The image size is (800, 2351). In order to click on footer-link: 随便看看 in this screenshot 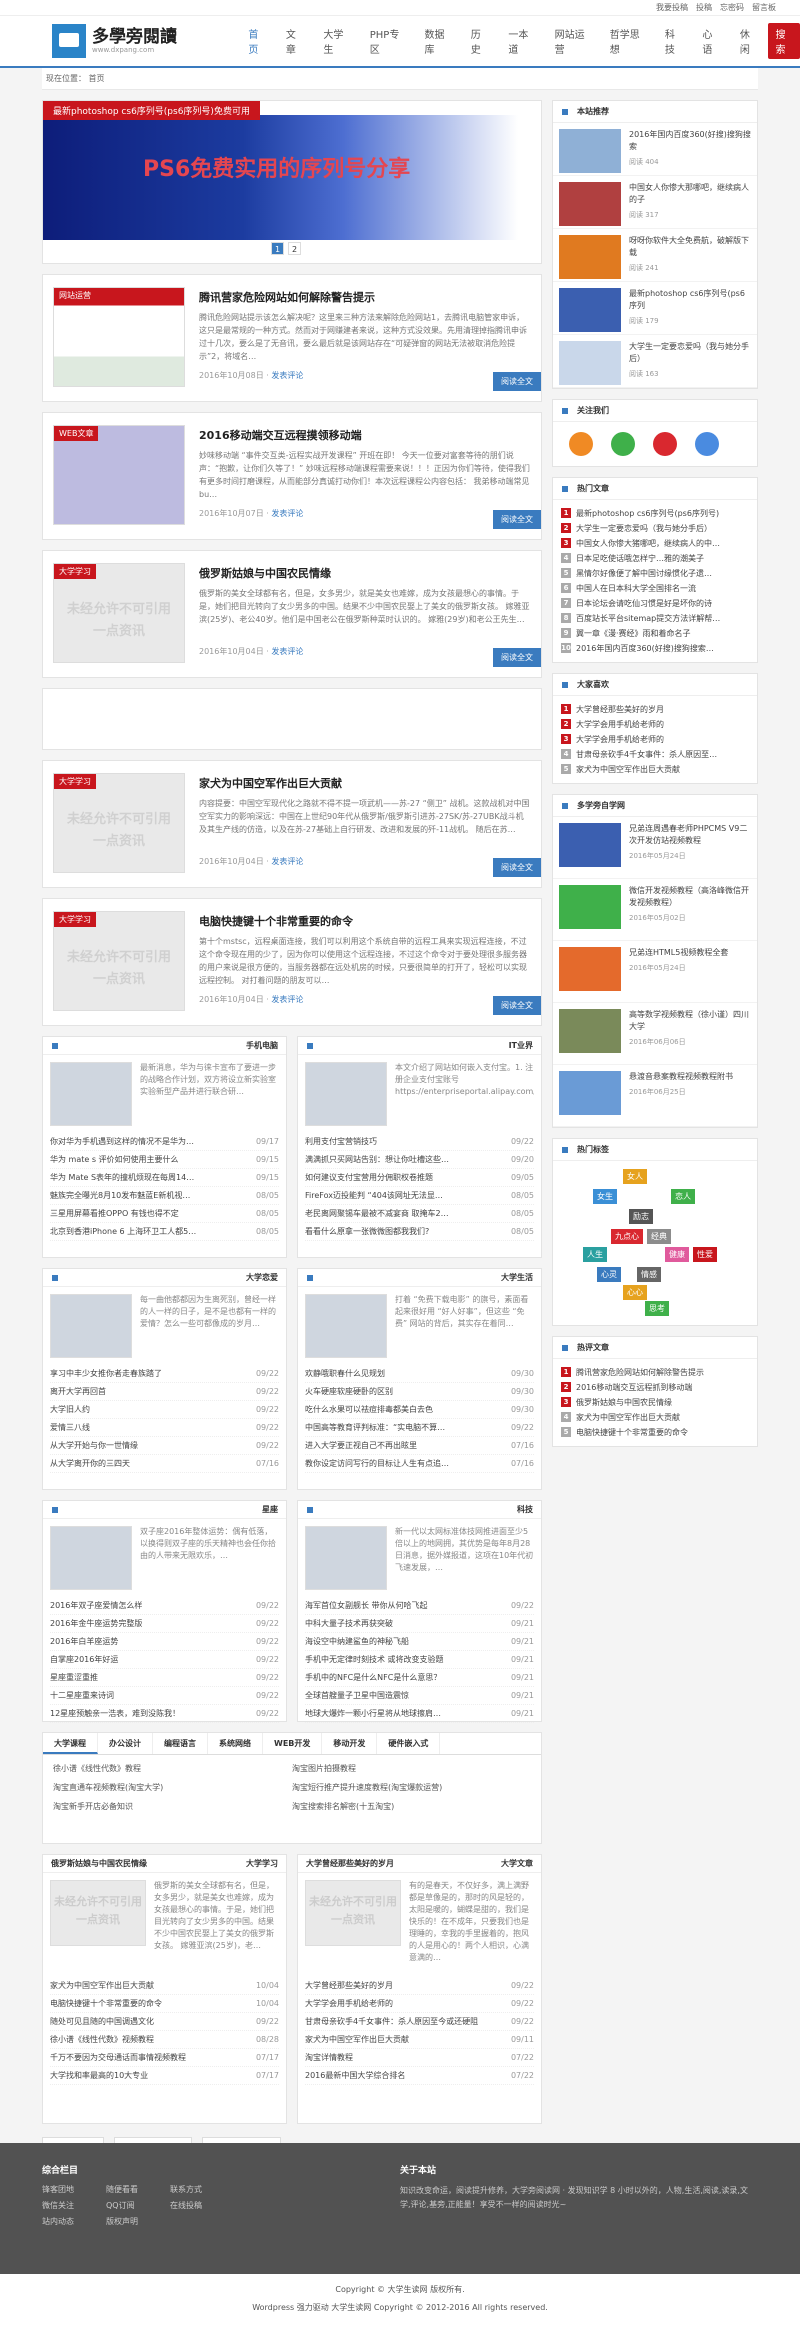, I will do `click(138, 2189)`.